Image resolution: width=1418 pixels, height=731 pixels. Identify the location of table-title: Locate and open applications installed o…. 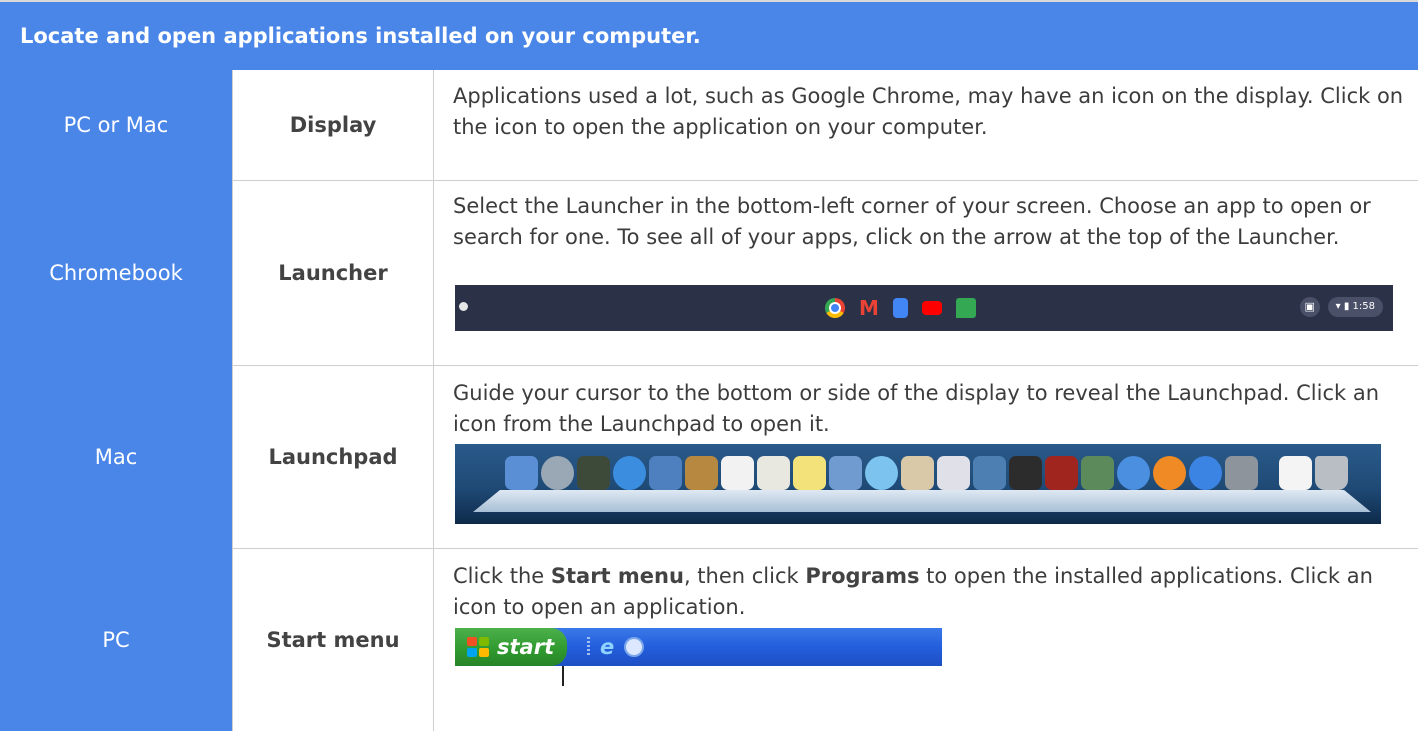
(360, 36).